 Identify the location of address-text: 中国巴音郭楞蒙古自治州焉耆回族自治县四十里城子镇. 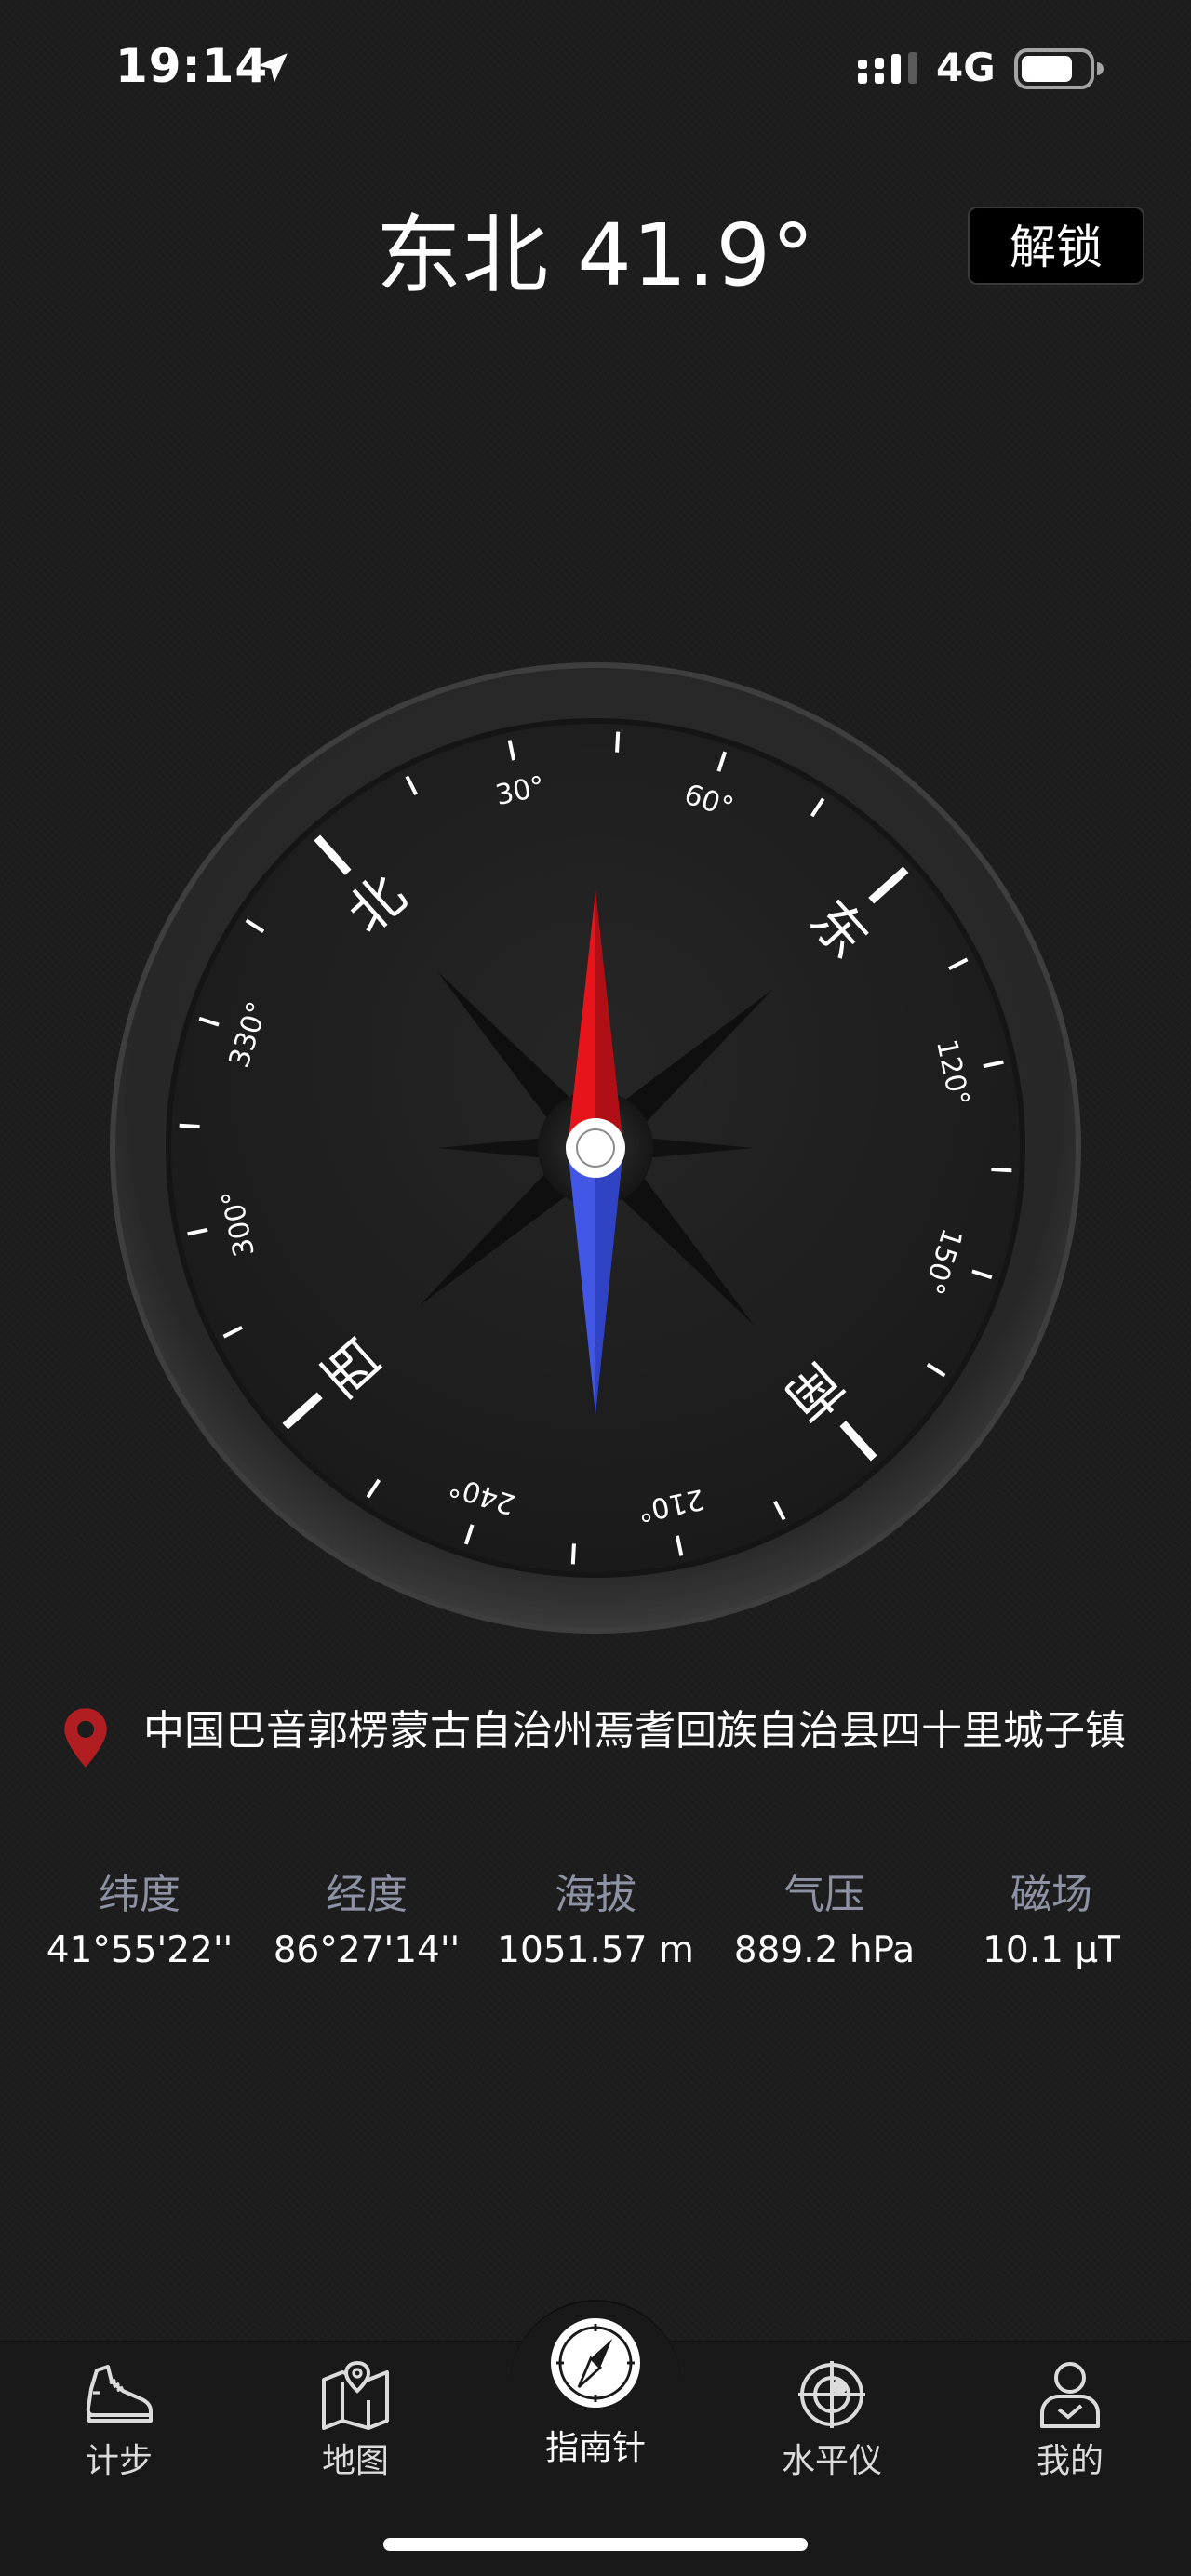
(634, 1731).